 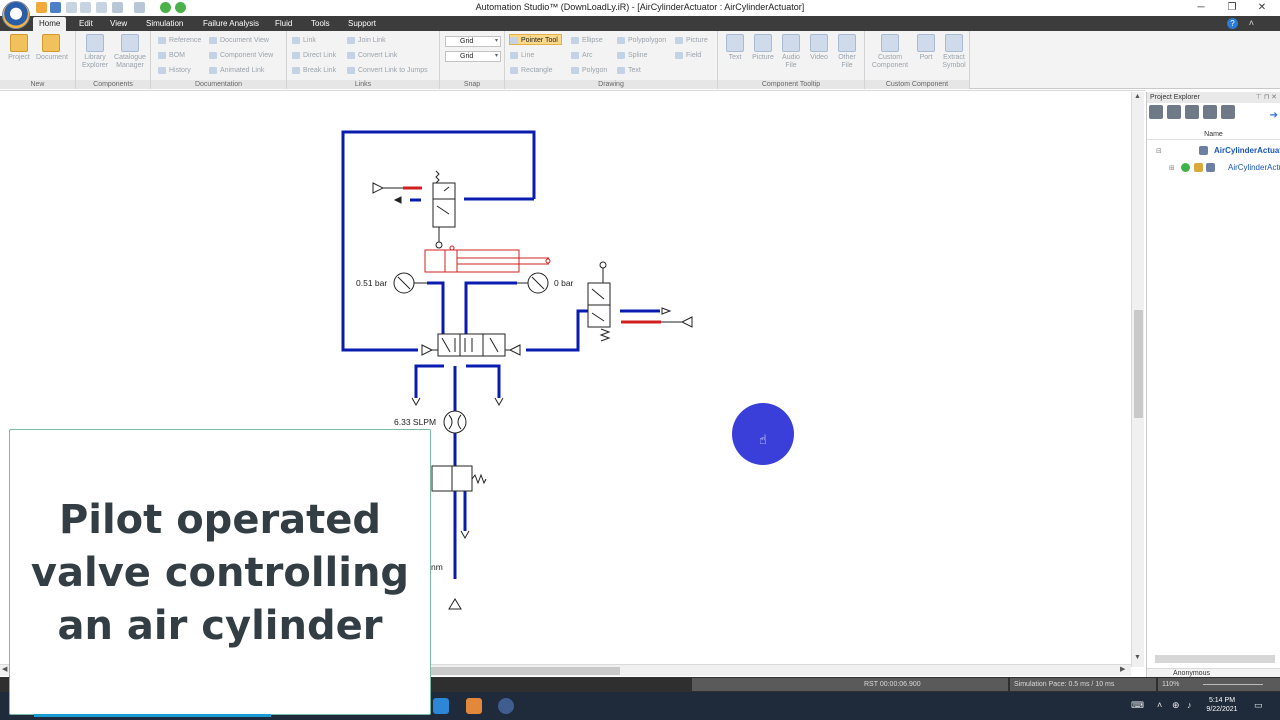 I want to click on convert-link-to-jumps-button: Convert Link to Jumps, so click(x=387, y=70).